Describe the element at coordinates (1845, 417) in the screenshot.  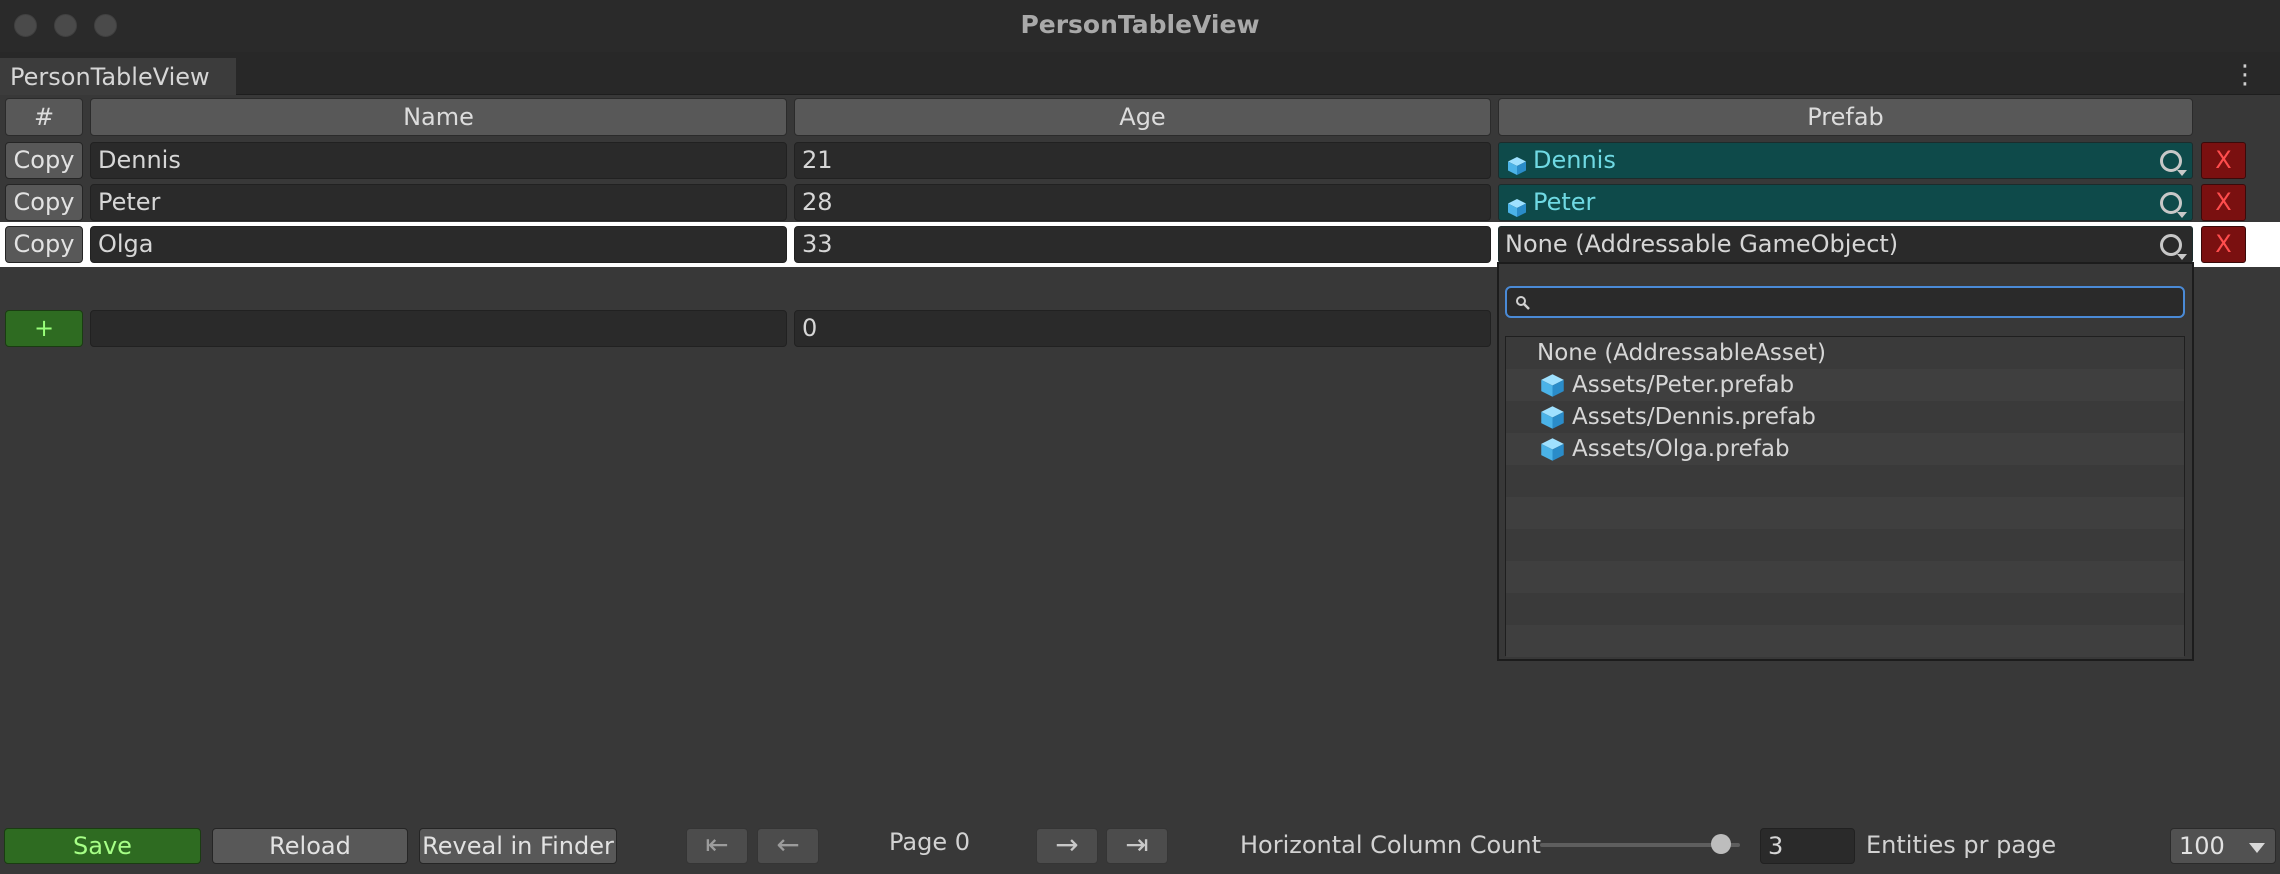
I see `dropdown-item: Assets/Dennis.prefab` at that location.